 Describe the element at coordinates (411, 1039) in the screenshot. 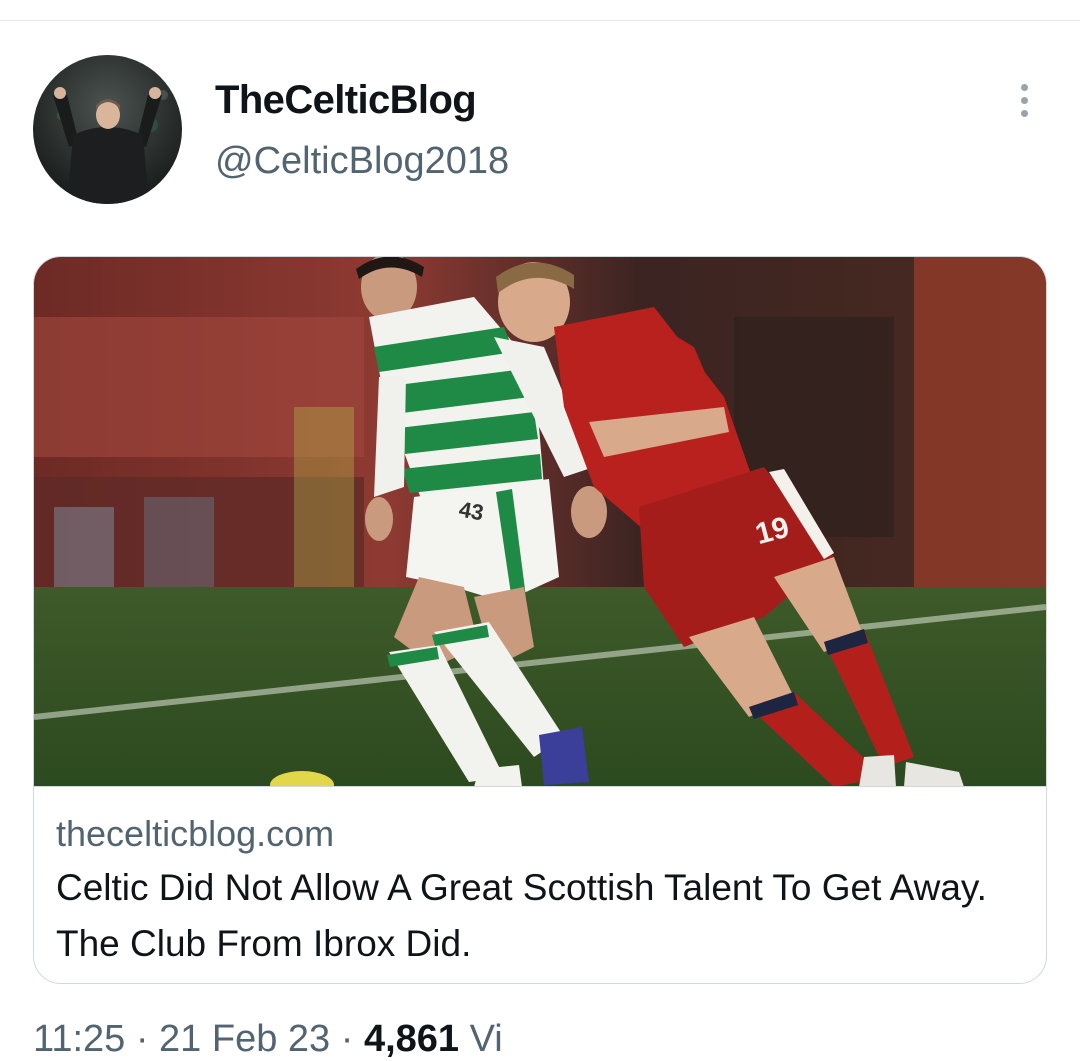

I see `views-count: 4,861` at that location.